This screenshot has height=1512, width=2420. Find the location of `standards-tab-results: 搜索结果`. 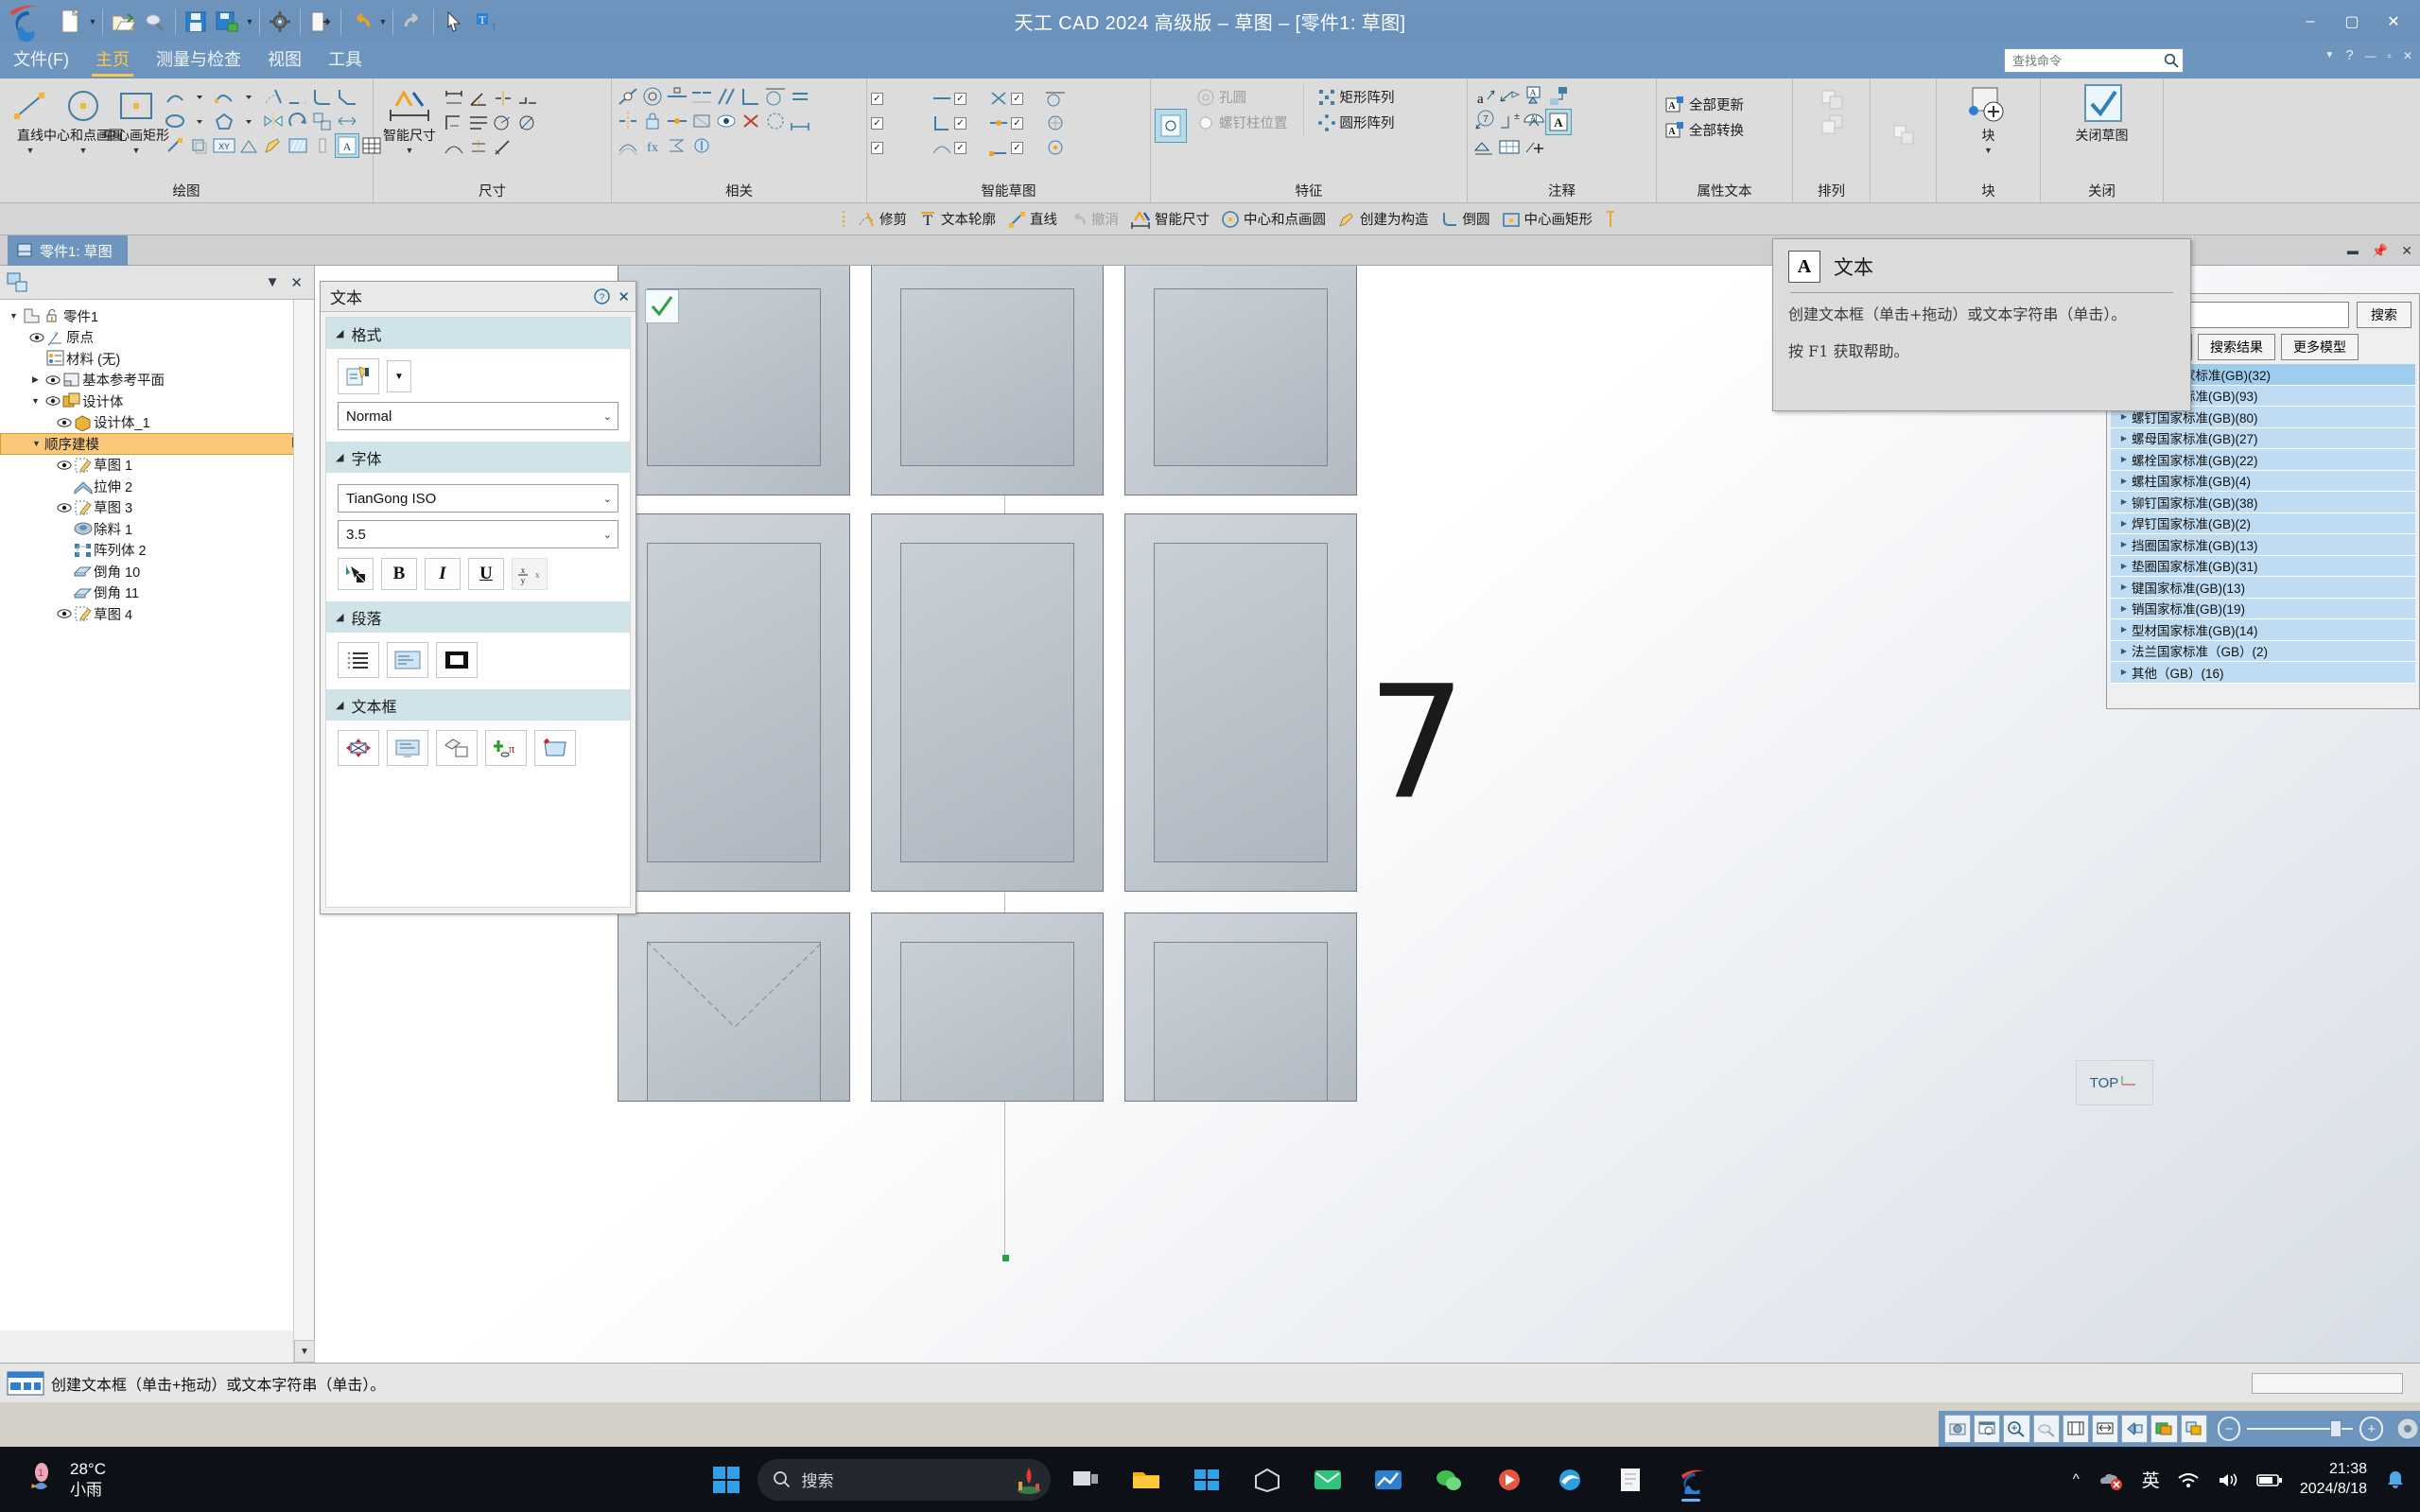

standards-tab-results: 搜索结果 is located at coordinates (2237, 347).